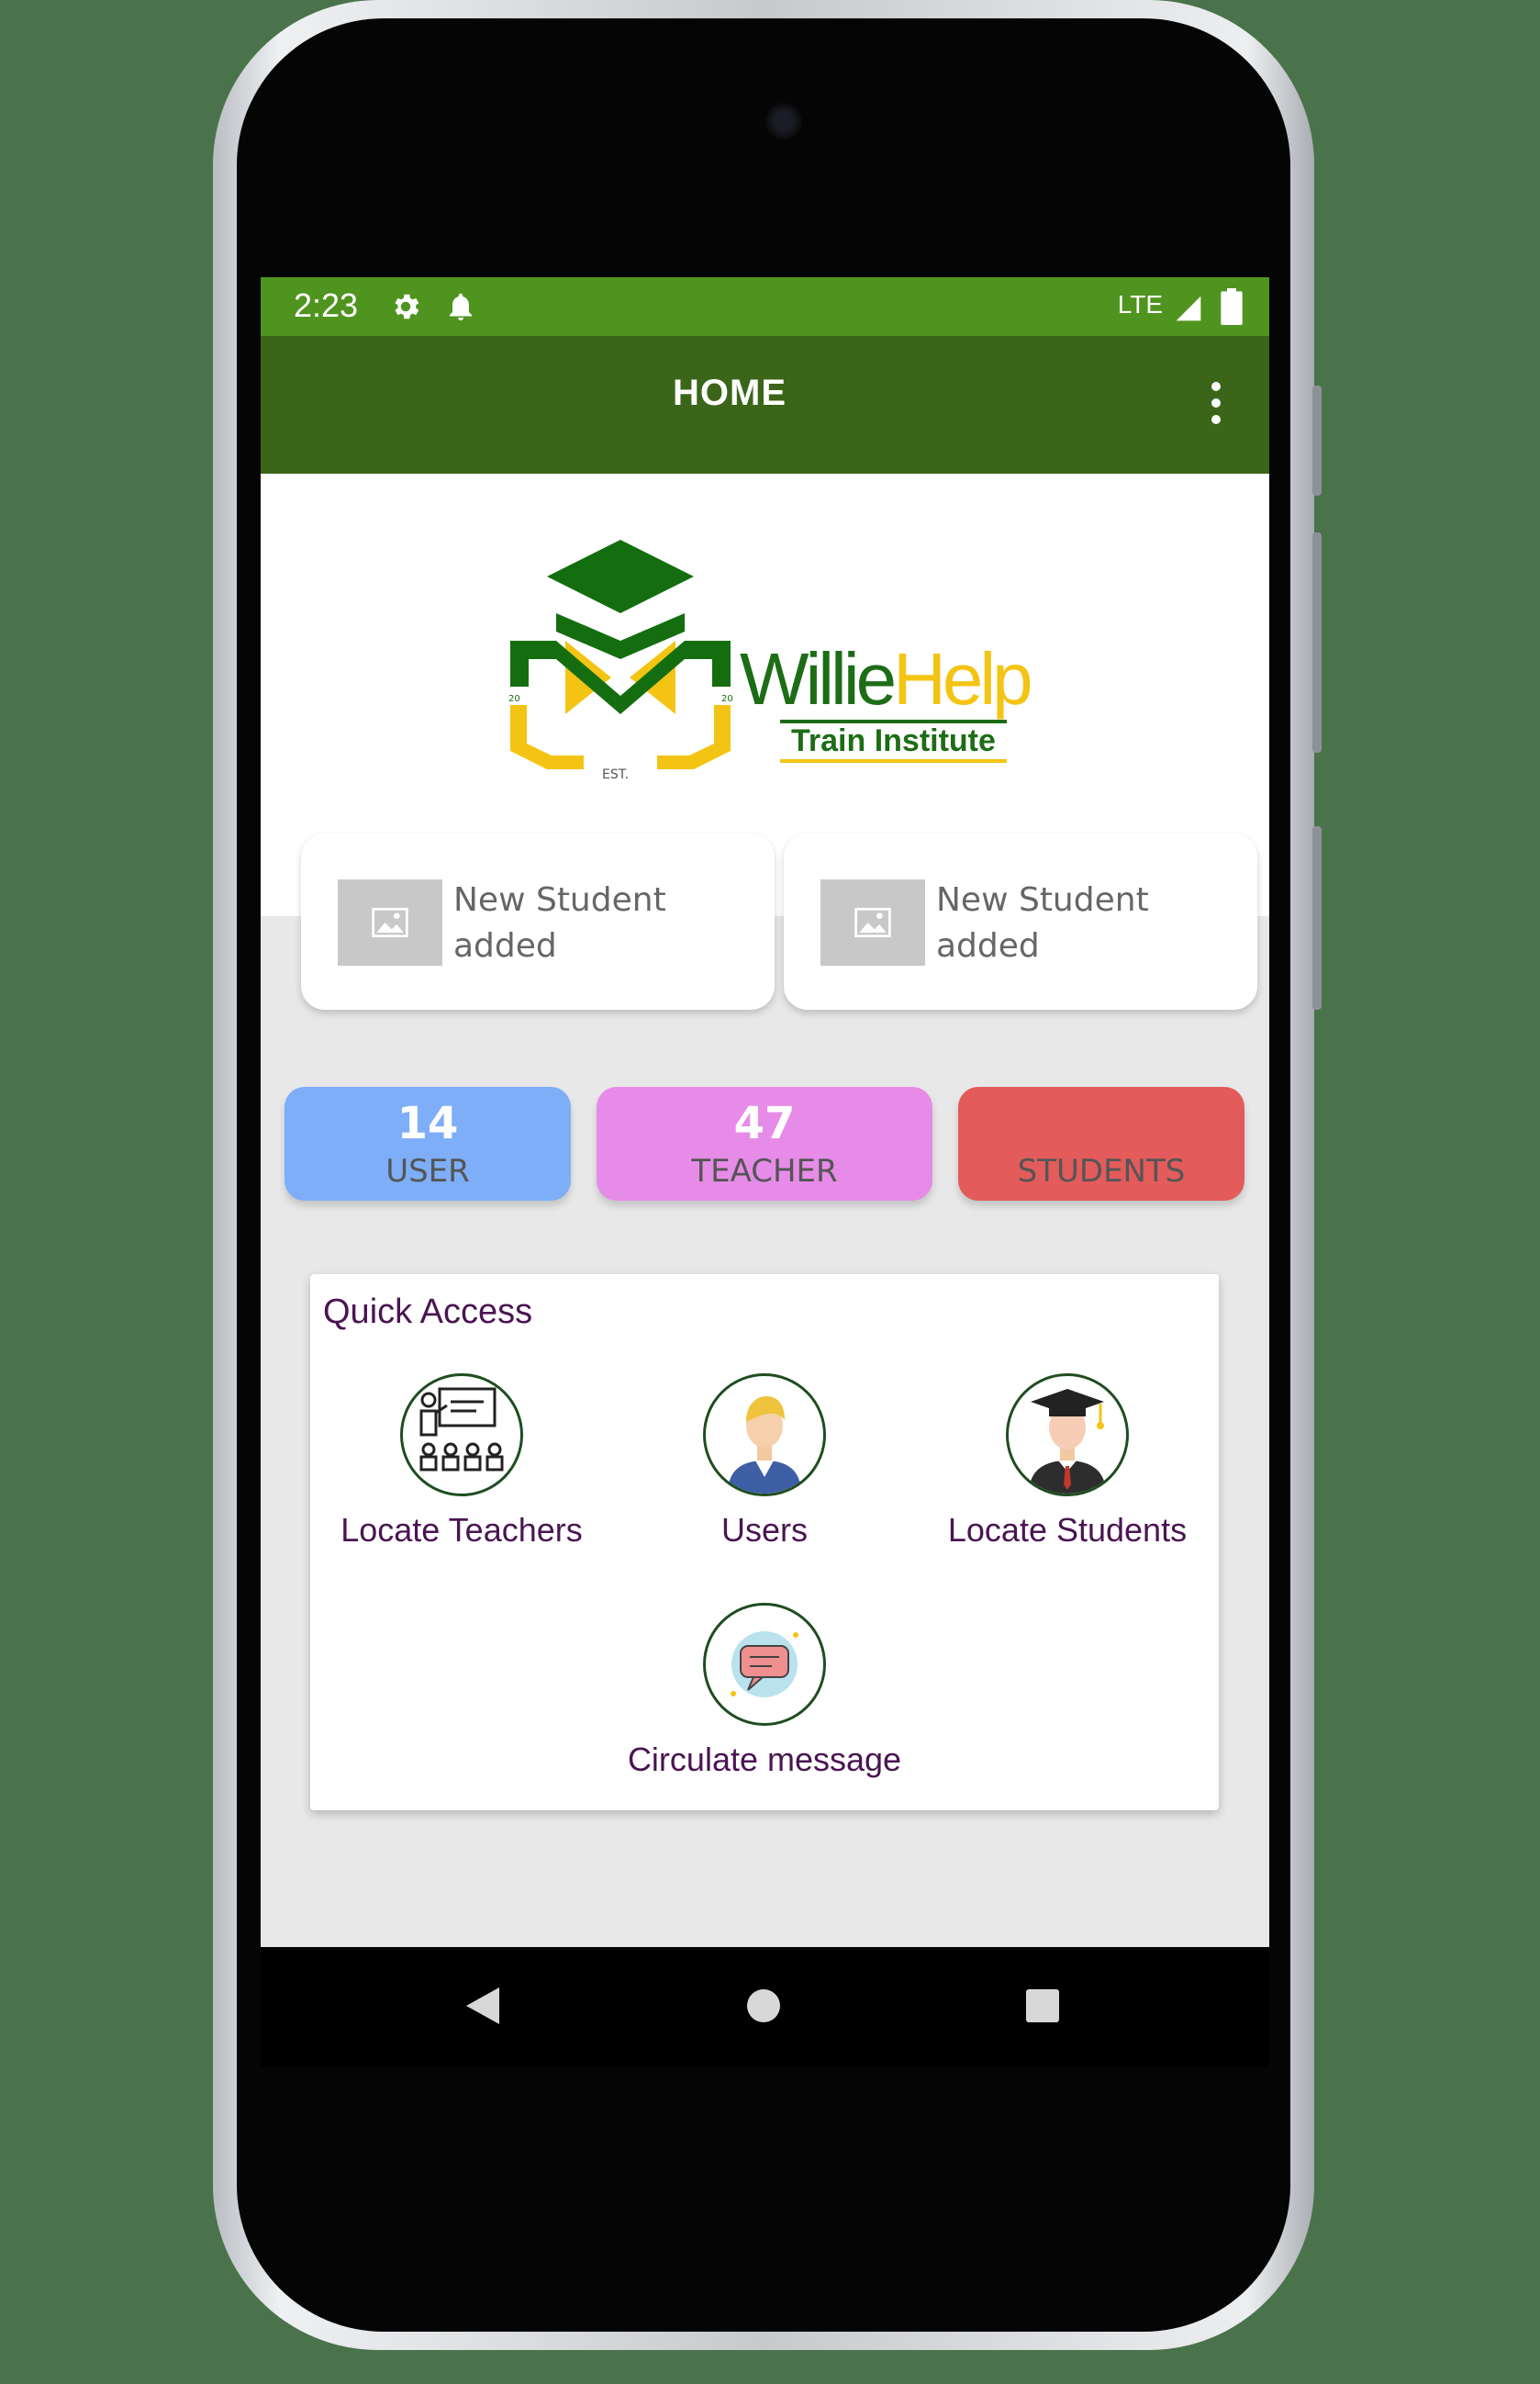 This screenshot has height=2384, width=1540. What do you see at coordinates (1042, 2005) in the screenshot?
I see `recents-icon` at bounding box center [1042, 2005].